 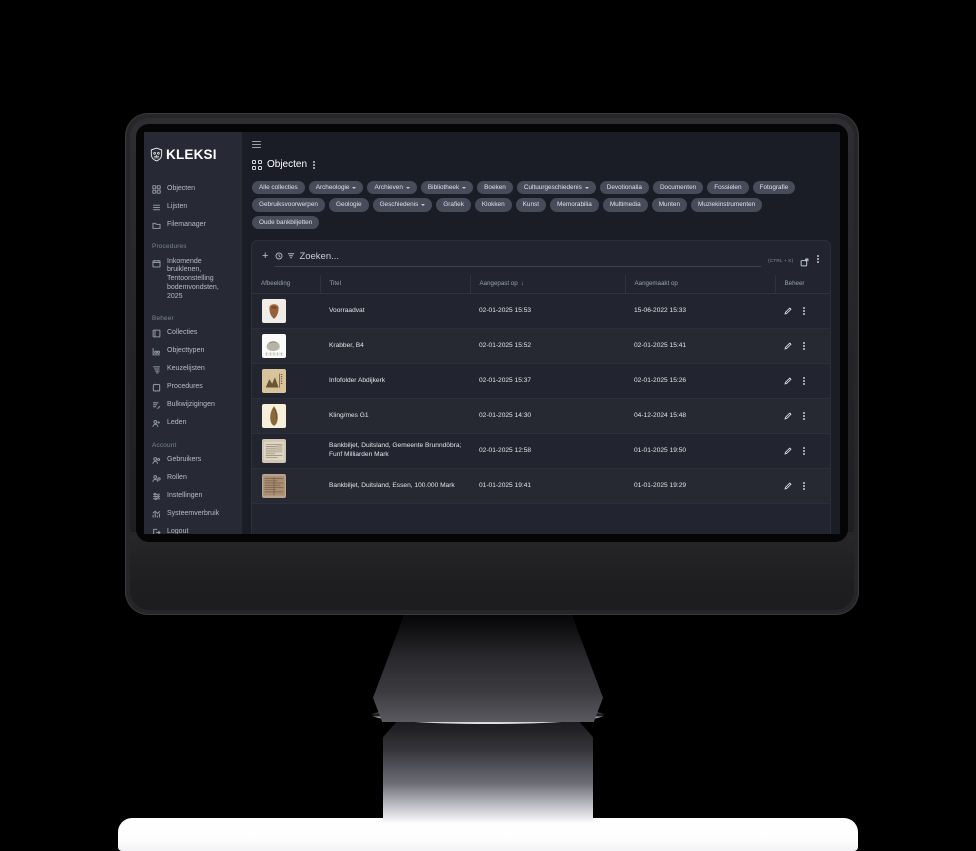 What do you see at coordinates (274, 346) in the screenshot?
I see `object-thumbnail-stone` at bounding box center [274, 346].